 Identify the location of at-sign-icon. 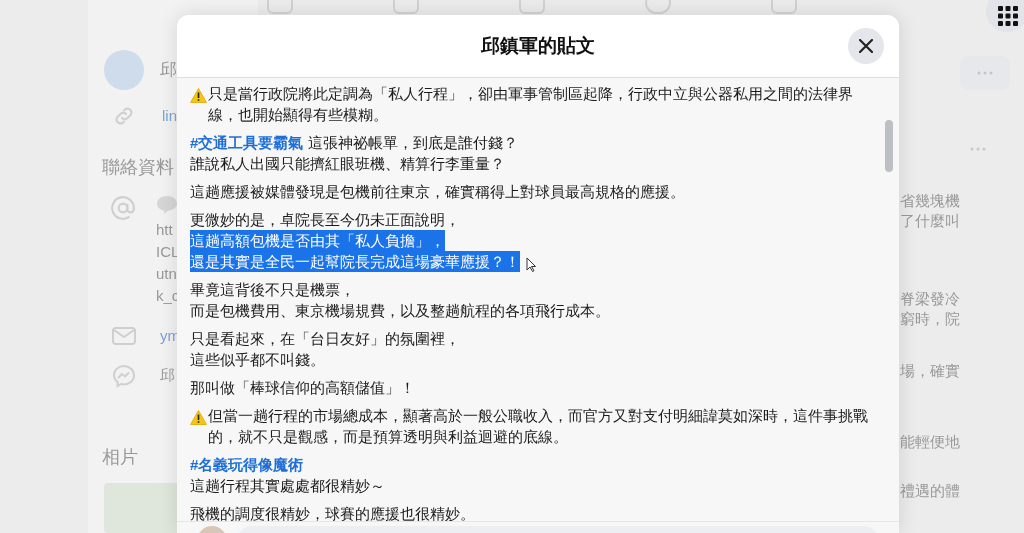
(123, 208).